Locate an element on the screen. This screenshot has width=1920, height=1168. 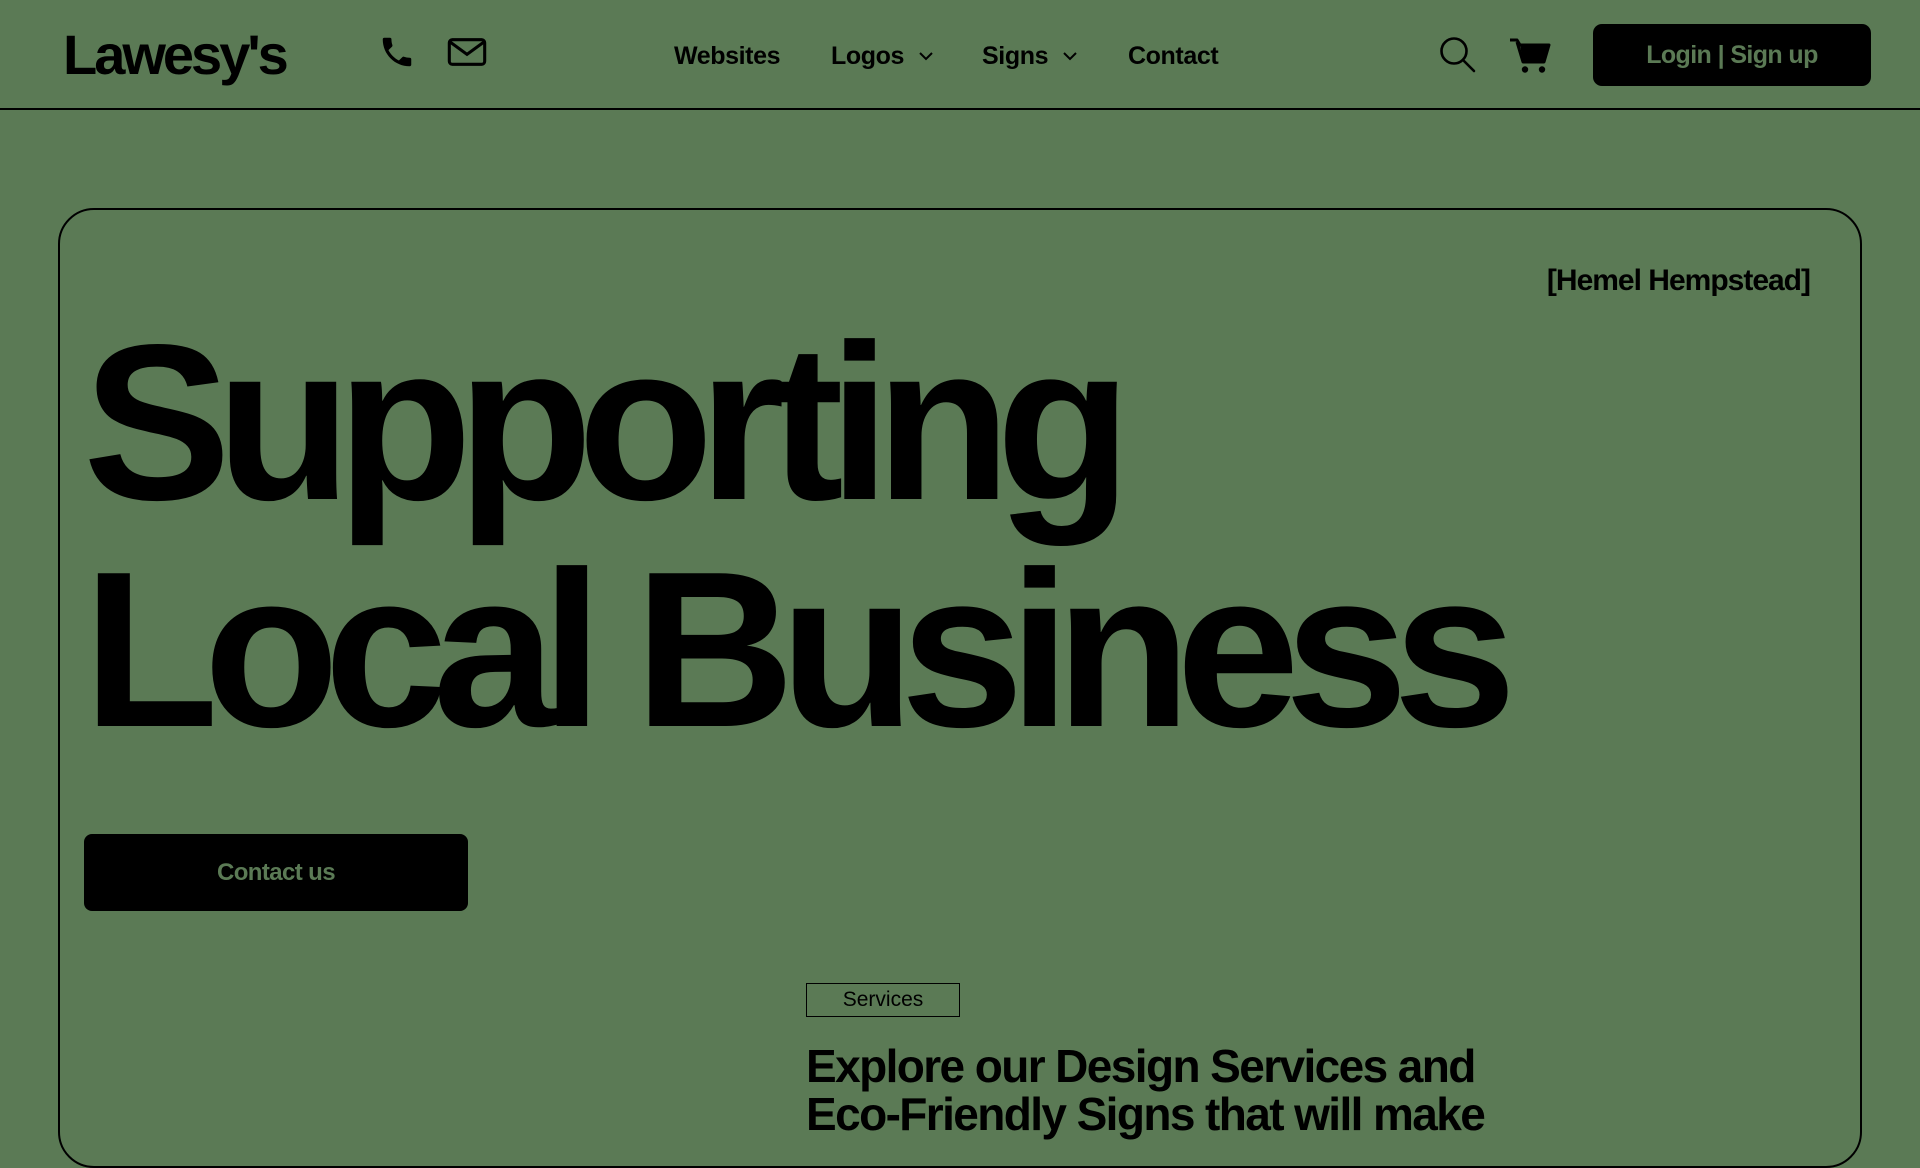
location-label: [Hemel Hempstead] is located at coordinates (1678, 280).